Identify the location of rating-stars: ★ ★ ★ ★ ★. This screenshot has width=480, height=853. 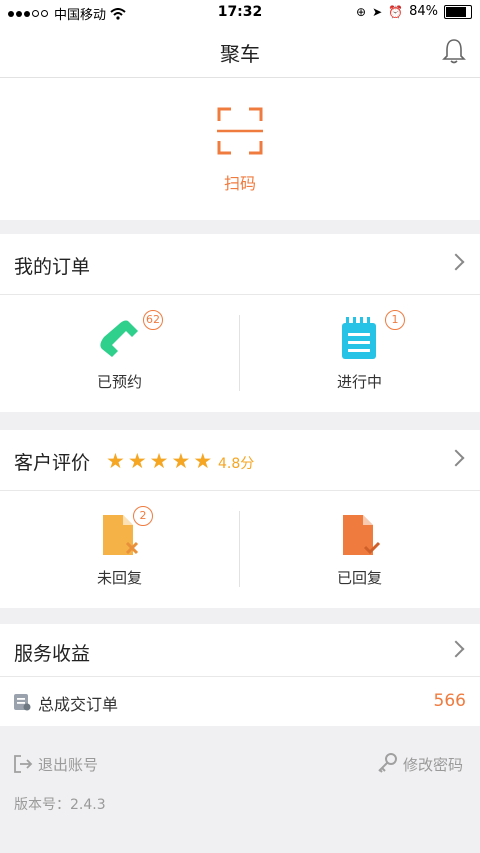
(159, 461).